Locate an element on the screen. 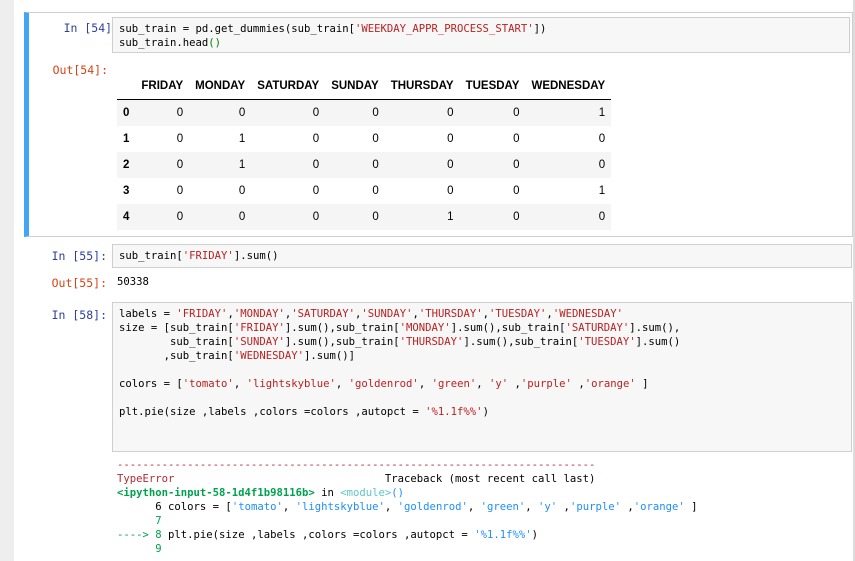 The image size is (855, 561). code-string: 'TUESDAY' is located at coordinates (607, 342).